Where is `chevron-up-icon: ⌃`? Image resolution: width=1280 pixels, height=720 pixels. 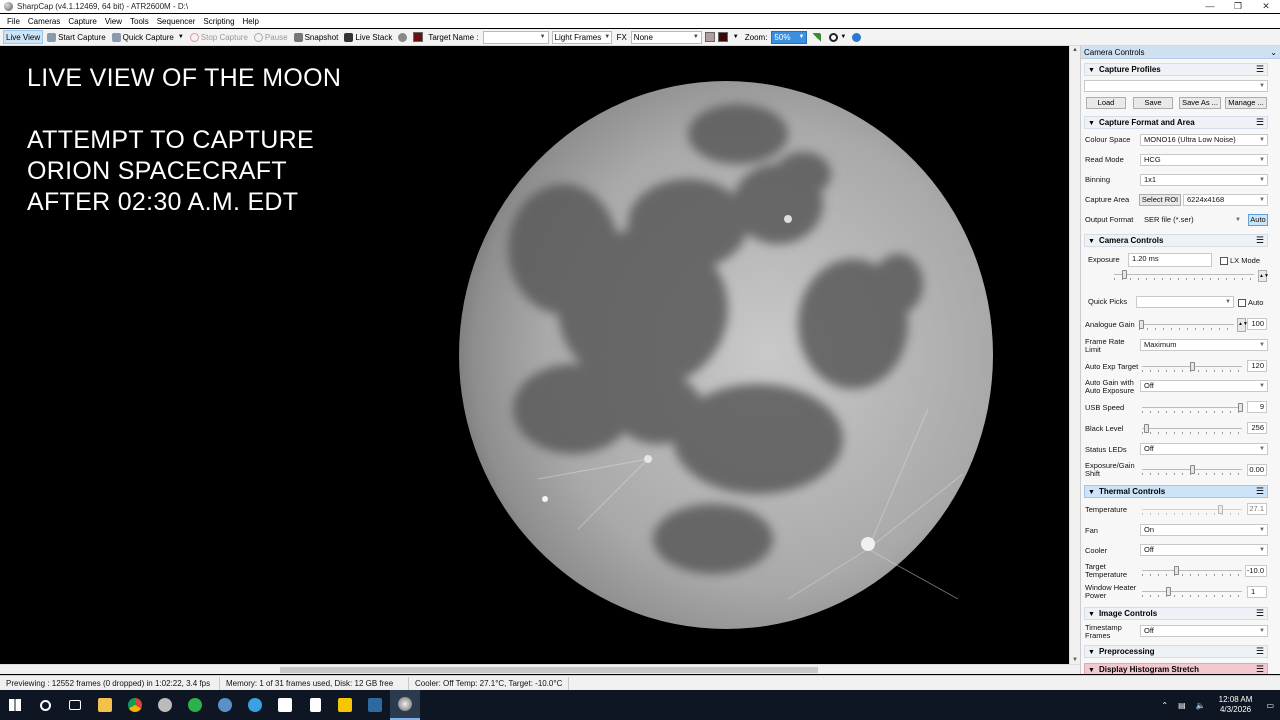
chevron-up-icon: ⌃ is located at coordinates (1164, 705).